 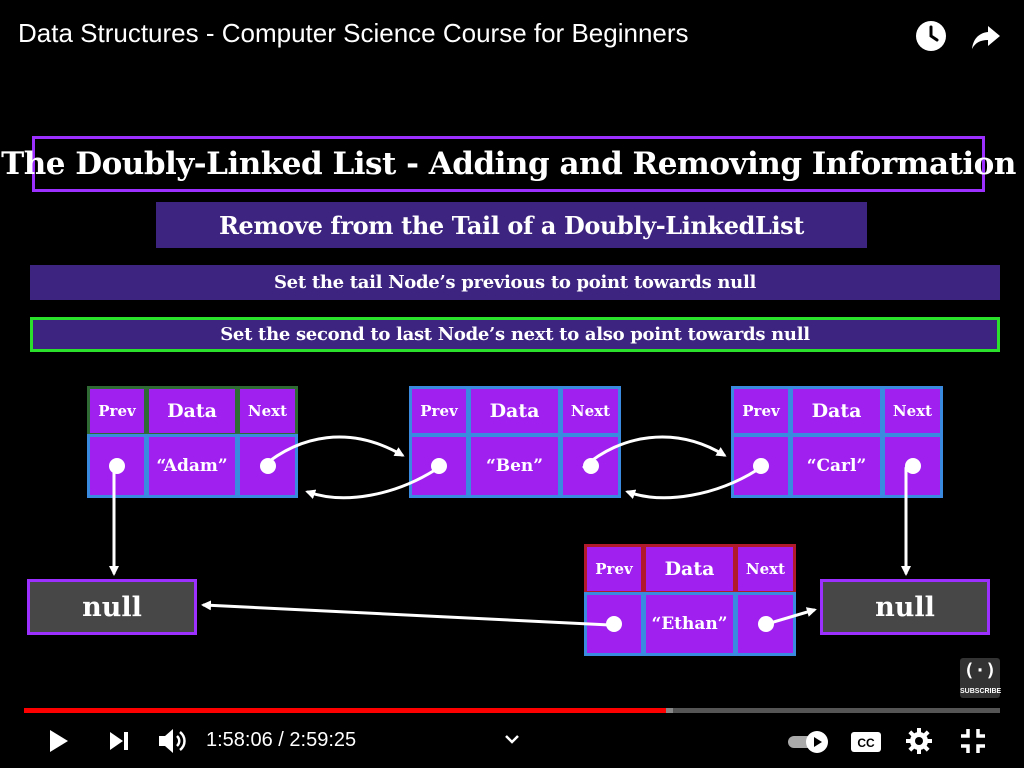 I want to click on clock-icon, so click(x=931, y=36).